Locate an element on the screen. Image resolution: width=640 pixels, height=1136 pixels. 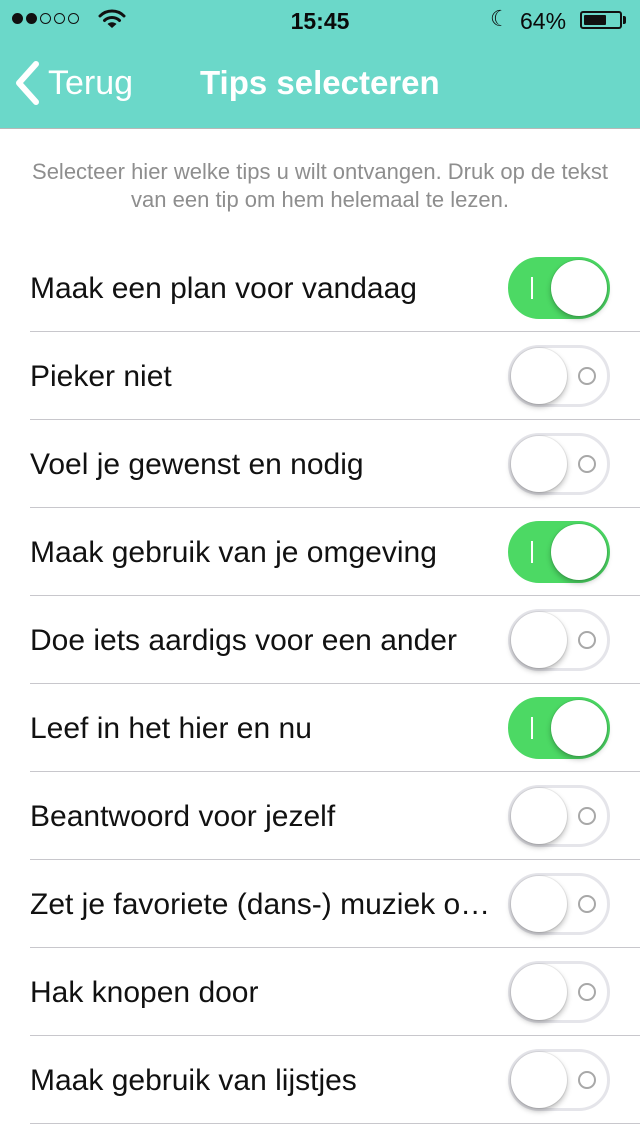
tip-row: Doe iets aardigs voor een ander is located at coordinates (320, 640).